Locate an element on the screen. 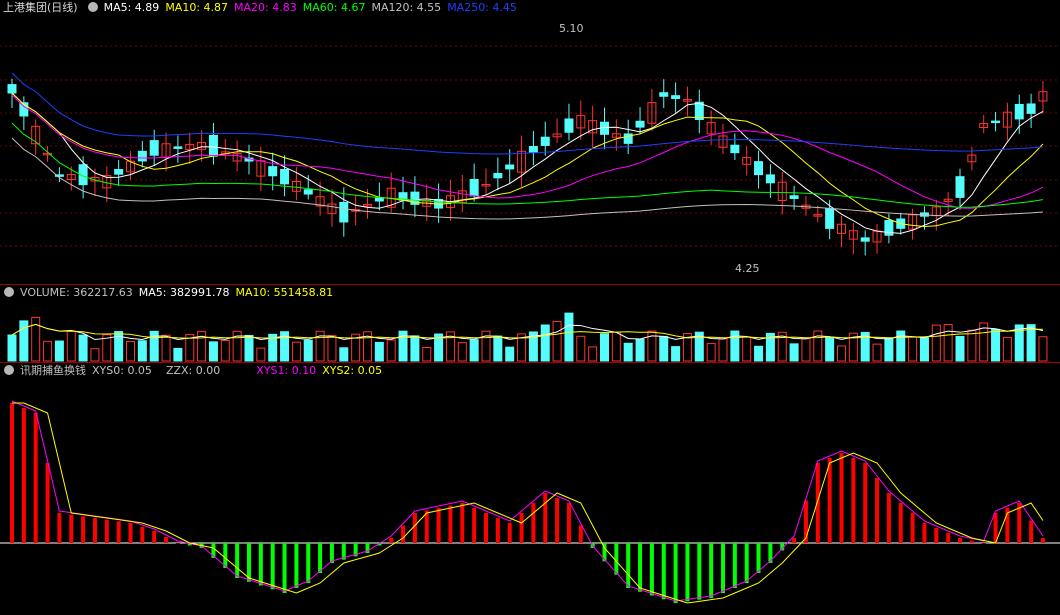 The image size is (1060, 615). indicator-title: 讯期捕鱼换钱 is located at coordinates (53, 370).